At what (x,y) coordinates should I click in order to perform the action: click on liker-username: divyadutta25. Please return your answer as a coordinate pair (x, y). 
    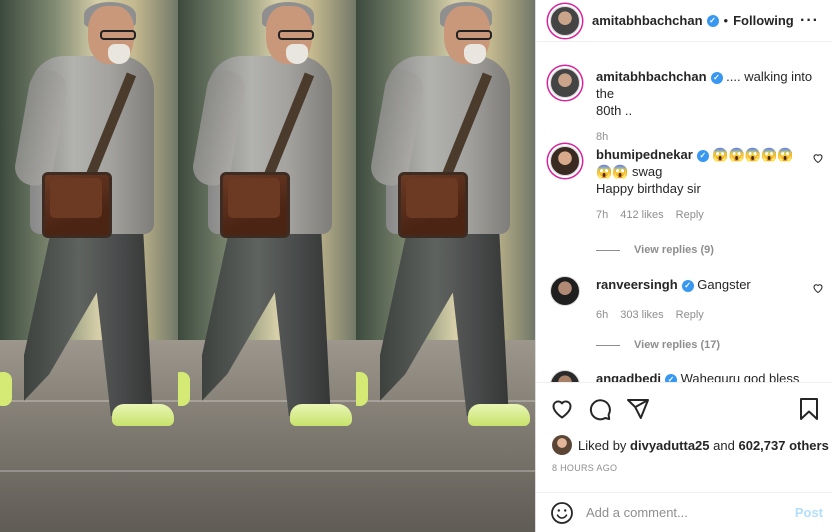
    Looking at the image, I should click on (669, 445).